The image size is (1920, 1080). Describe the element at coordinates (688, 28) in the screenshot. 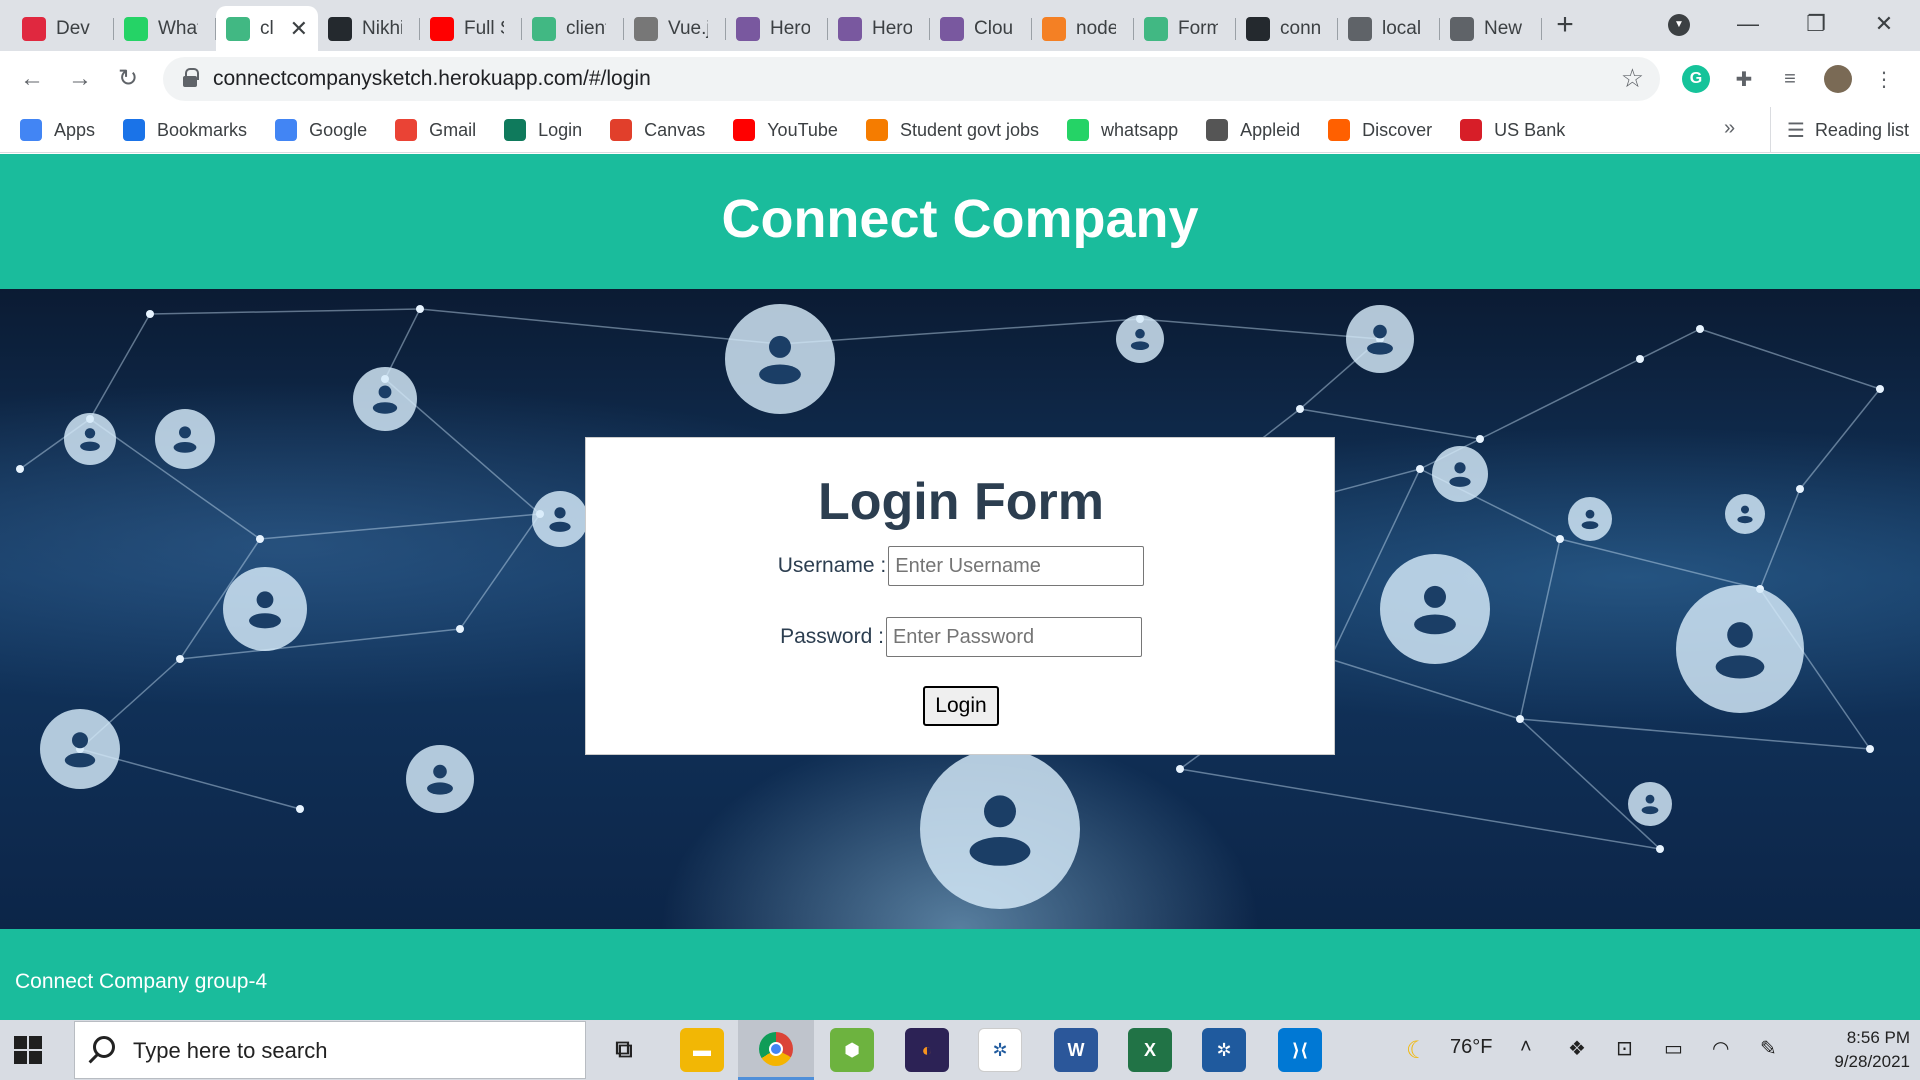

I see `tab-title: Vue.js` at that location.